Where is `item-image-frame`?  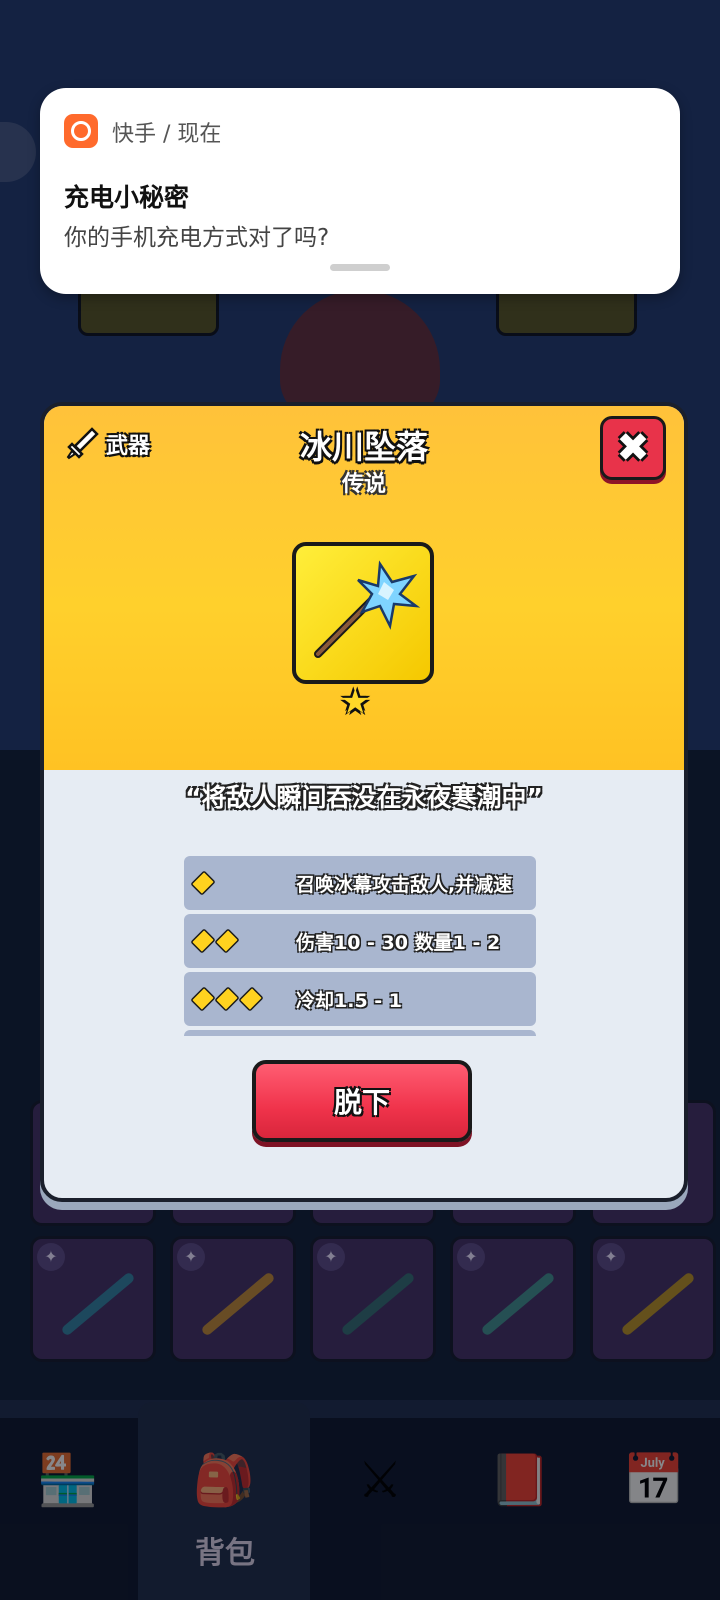
item-image-frame is located at coordinates (363, 613).